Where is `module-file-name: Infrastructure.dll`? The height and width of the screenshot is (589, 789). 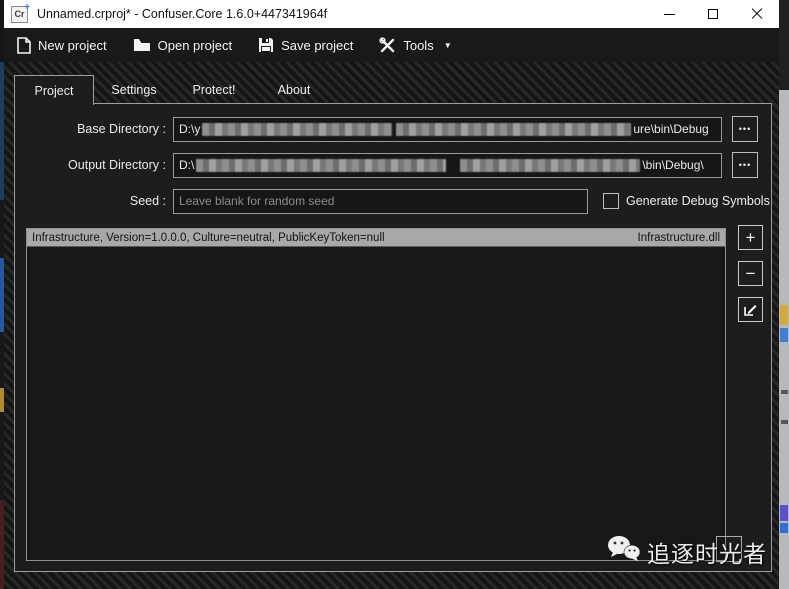
module-file-name: Infrastructure.dll is located at coordinates (678, 237).